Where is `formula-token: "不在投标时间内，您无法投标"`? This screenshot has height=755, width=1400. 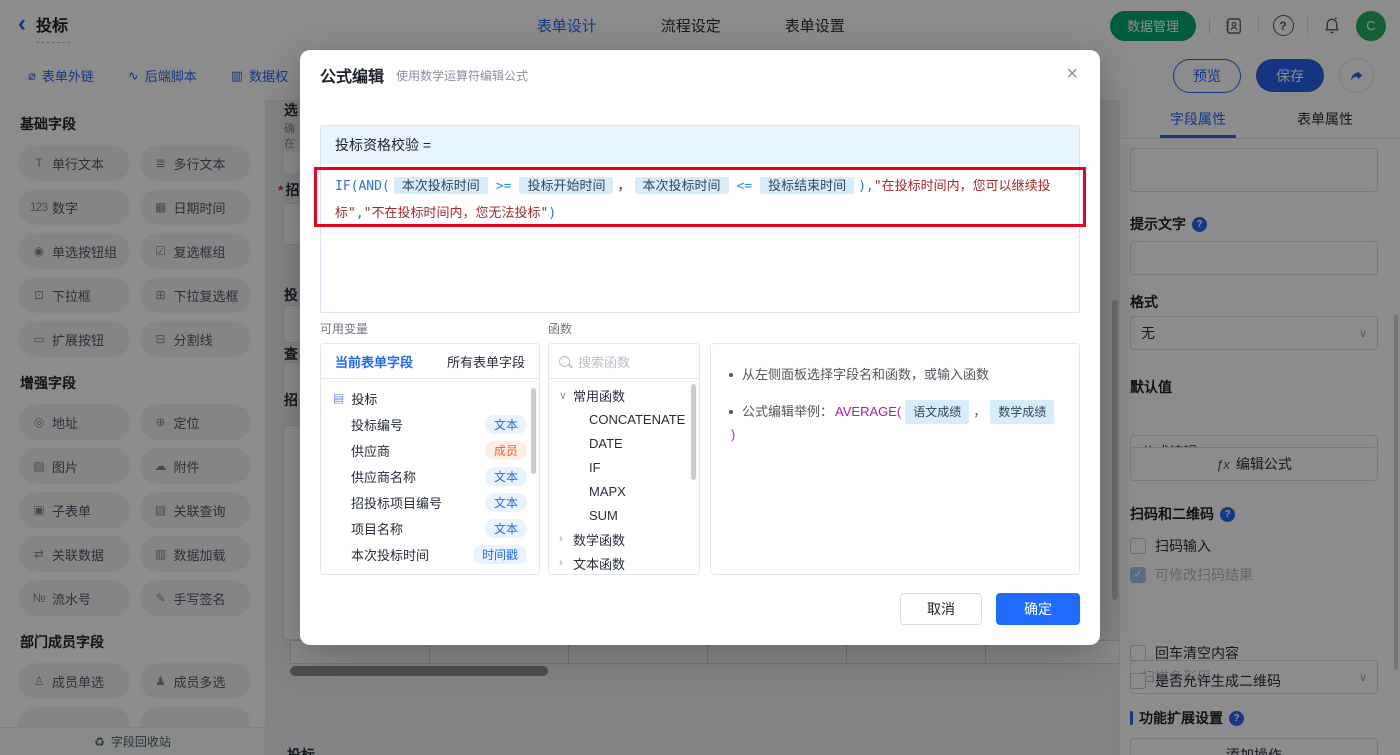
formula-token: "不在投标时间内，您无法投标" is located at coordinates (456, 213).